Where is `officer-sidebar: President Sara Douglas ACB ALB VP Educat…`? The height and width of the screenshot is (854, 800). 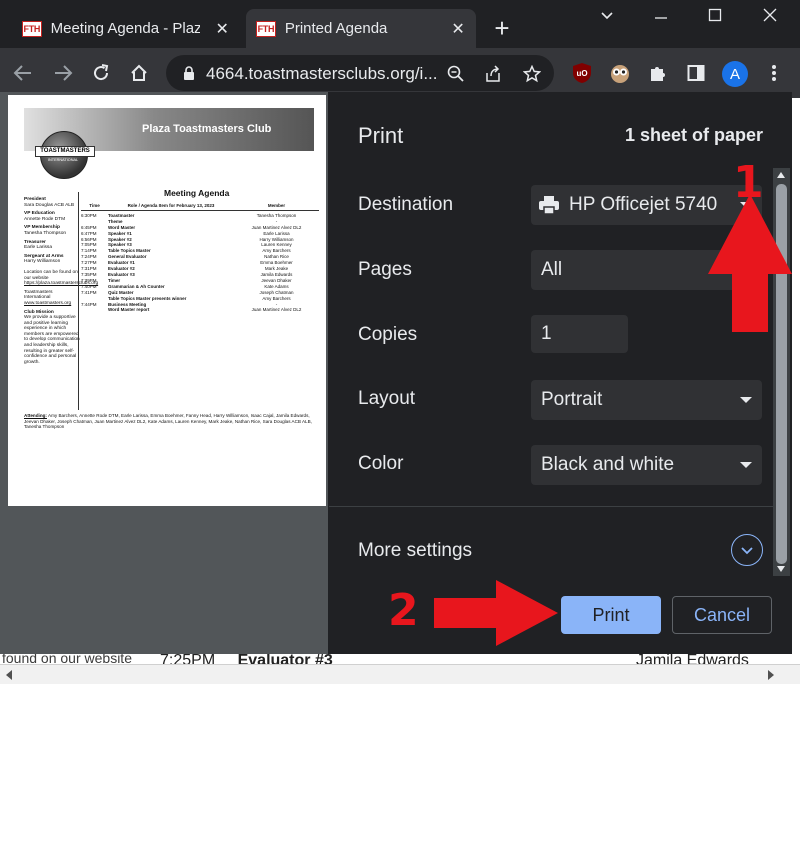 officer-sidebar: President Sara Douglas ACB ALB VP Educat… is located at coordinates (61, 279).